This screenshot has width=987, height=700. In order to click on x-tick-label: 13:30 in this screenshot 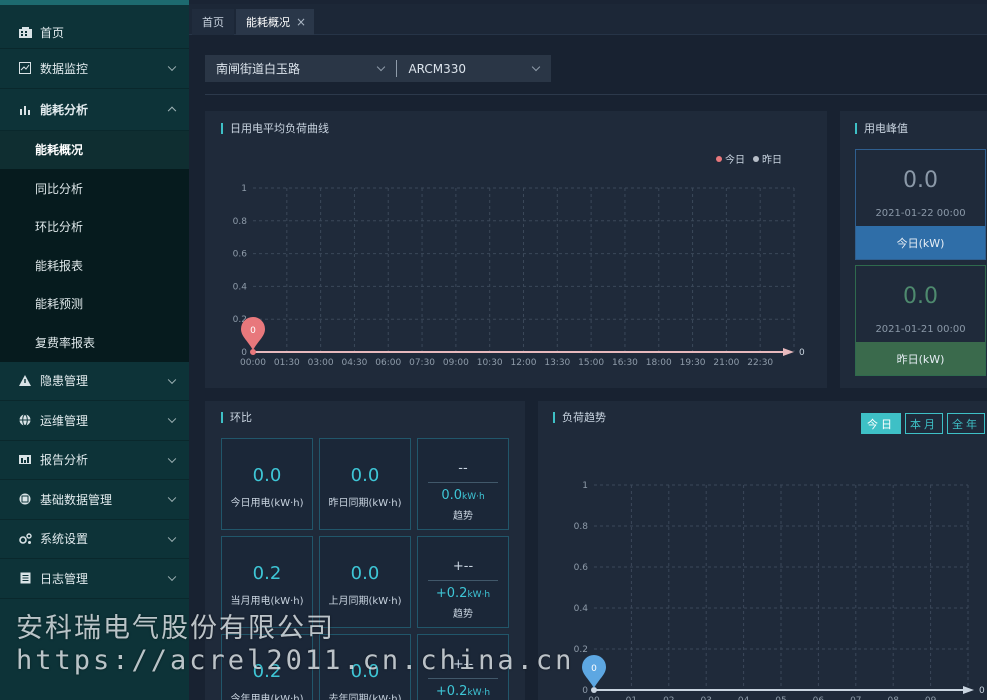, I will do `click(557, 363)`.